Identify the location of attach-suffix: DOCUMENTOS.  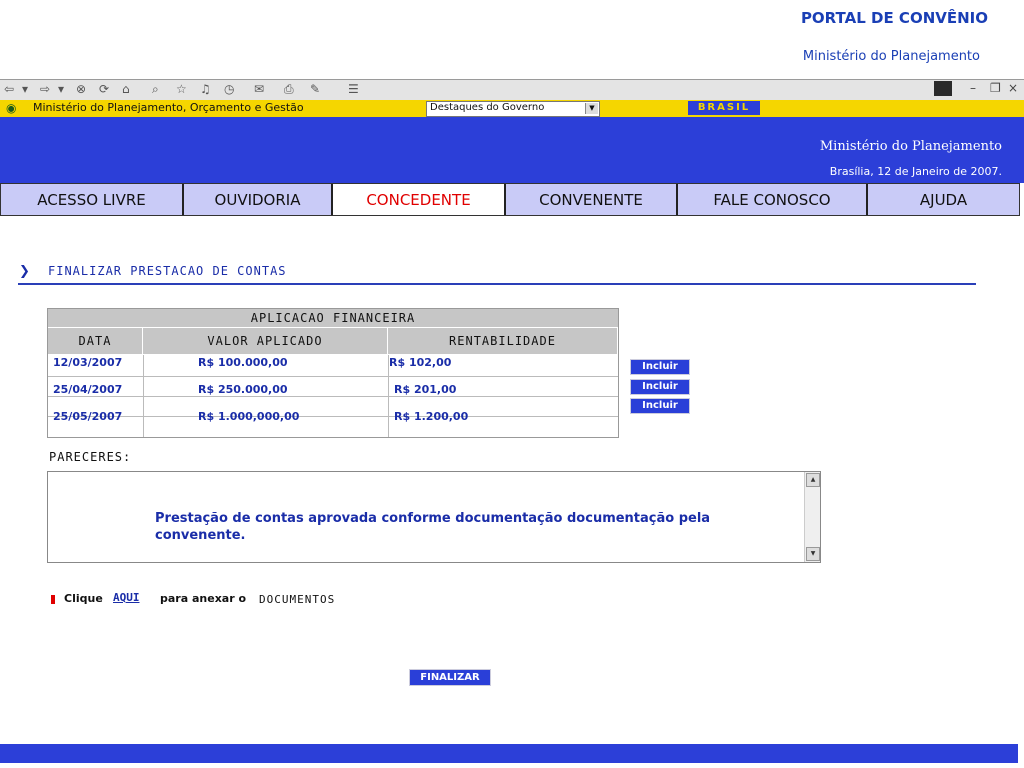
(297, 599).